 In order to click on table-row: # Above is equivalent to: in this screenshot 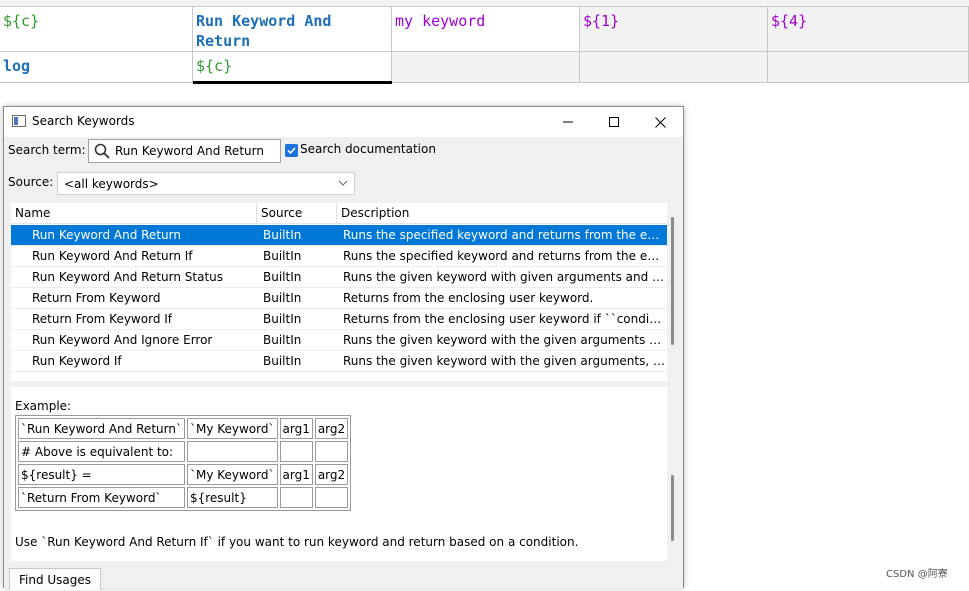, I will do `click(183, 451)`.